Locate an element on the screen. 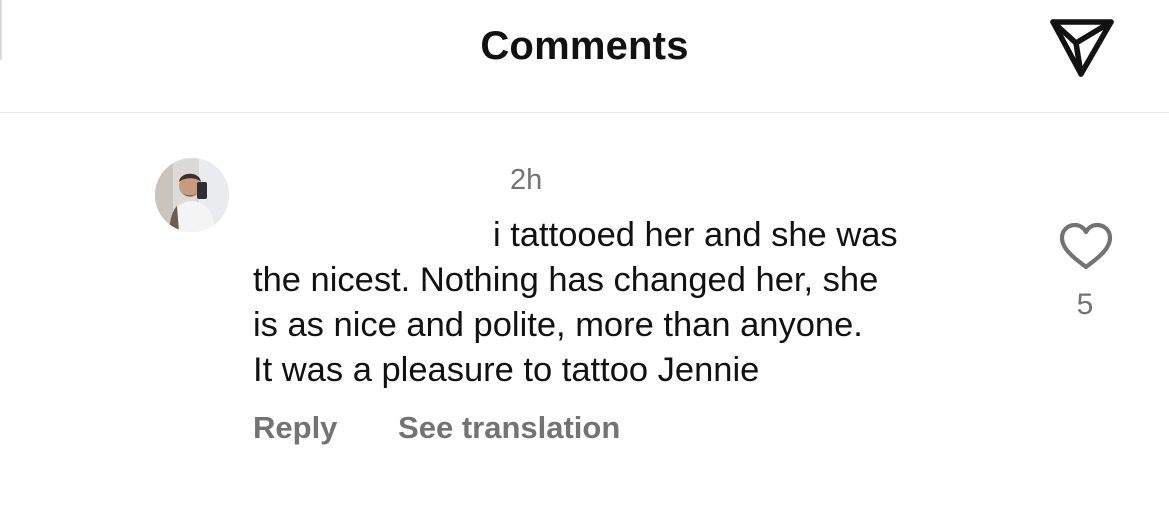 The width and height of the screenshot is (1169, 515). share-button is located at coordinates (1082, 47).